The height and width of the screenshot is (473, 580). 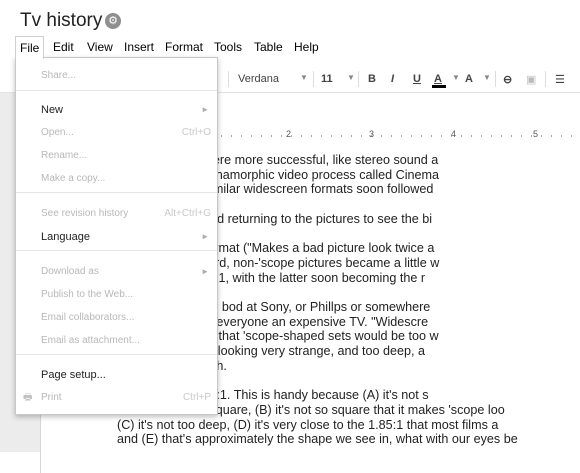 What do you see at coordinates (417, 79) in the screenshot?
I see `underline-button: U` at bounding box center [417, 79].